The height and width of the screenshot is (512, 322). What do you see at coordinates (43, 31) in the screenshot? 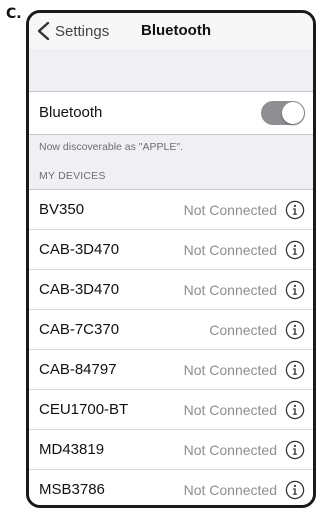
I see `chevron-left-icon` at bounding box center [43, 31].